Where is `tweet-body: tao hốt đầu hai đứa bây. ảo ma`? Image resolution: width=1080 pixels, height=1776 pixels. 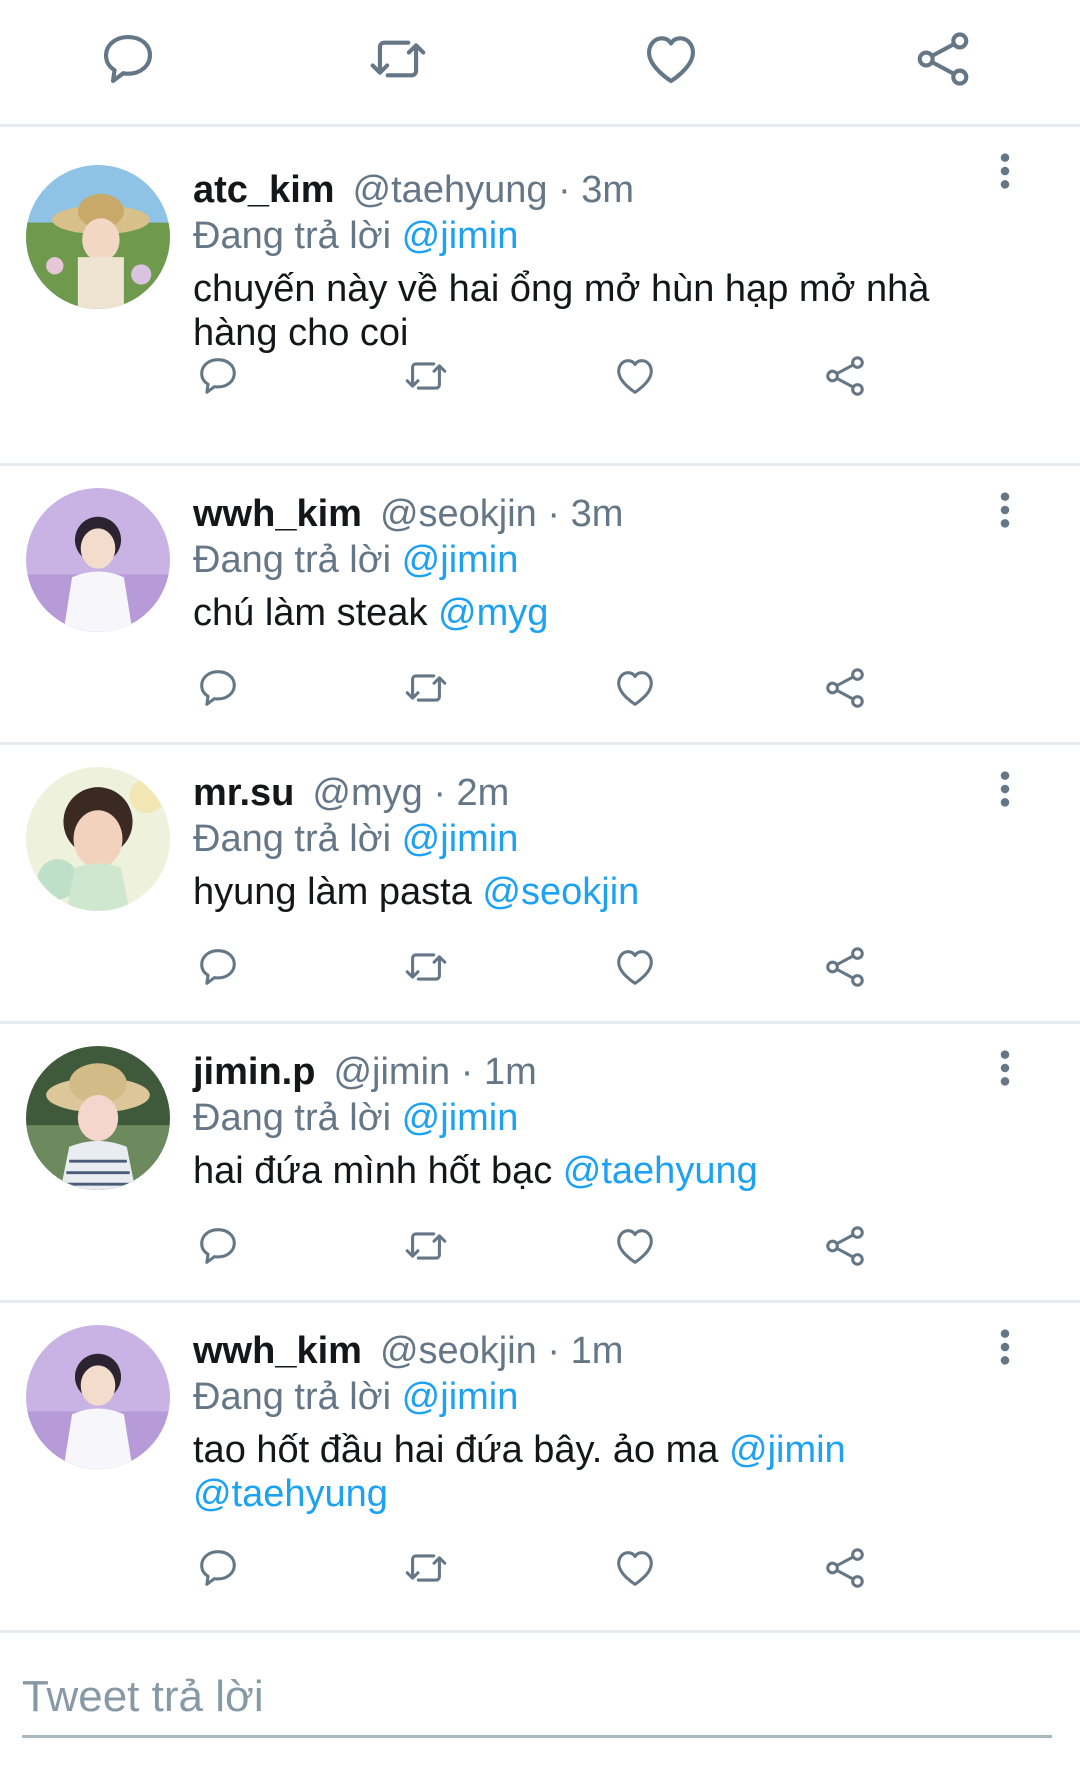
tweet-body: tao hốt đầu hai đứa bây. ảo ma is located at coordinates (456, 1450).